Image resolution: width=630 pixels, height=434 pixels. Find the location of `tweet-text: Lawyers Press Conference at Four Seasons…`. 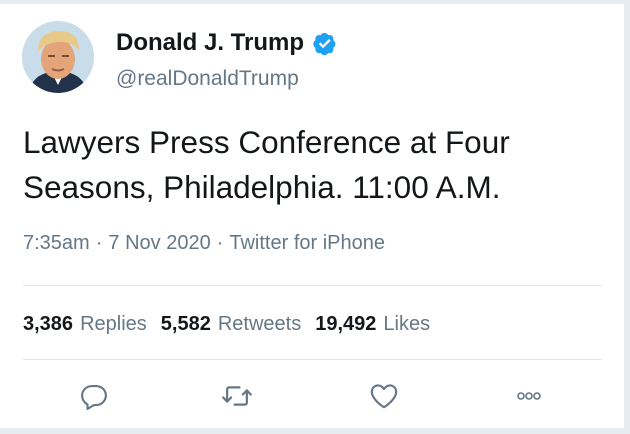

tweet-text: Lawyers Press Conference at Four Seasons… is located at coordinates (266, 164).